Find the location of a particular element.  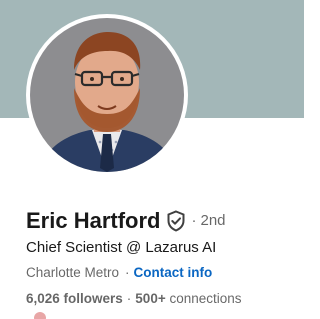

location-row: Charlotte Metro · Contact info is located at coordinates (119, 273).